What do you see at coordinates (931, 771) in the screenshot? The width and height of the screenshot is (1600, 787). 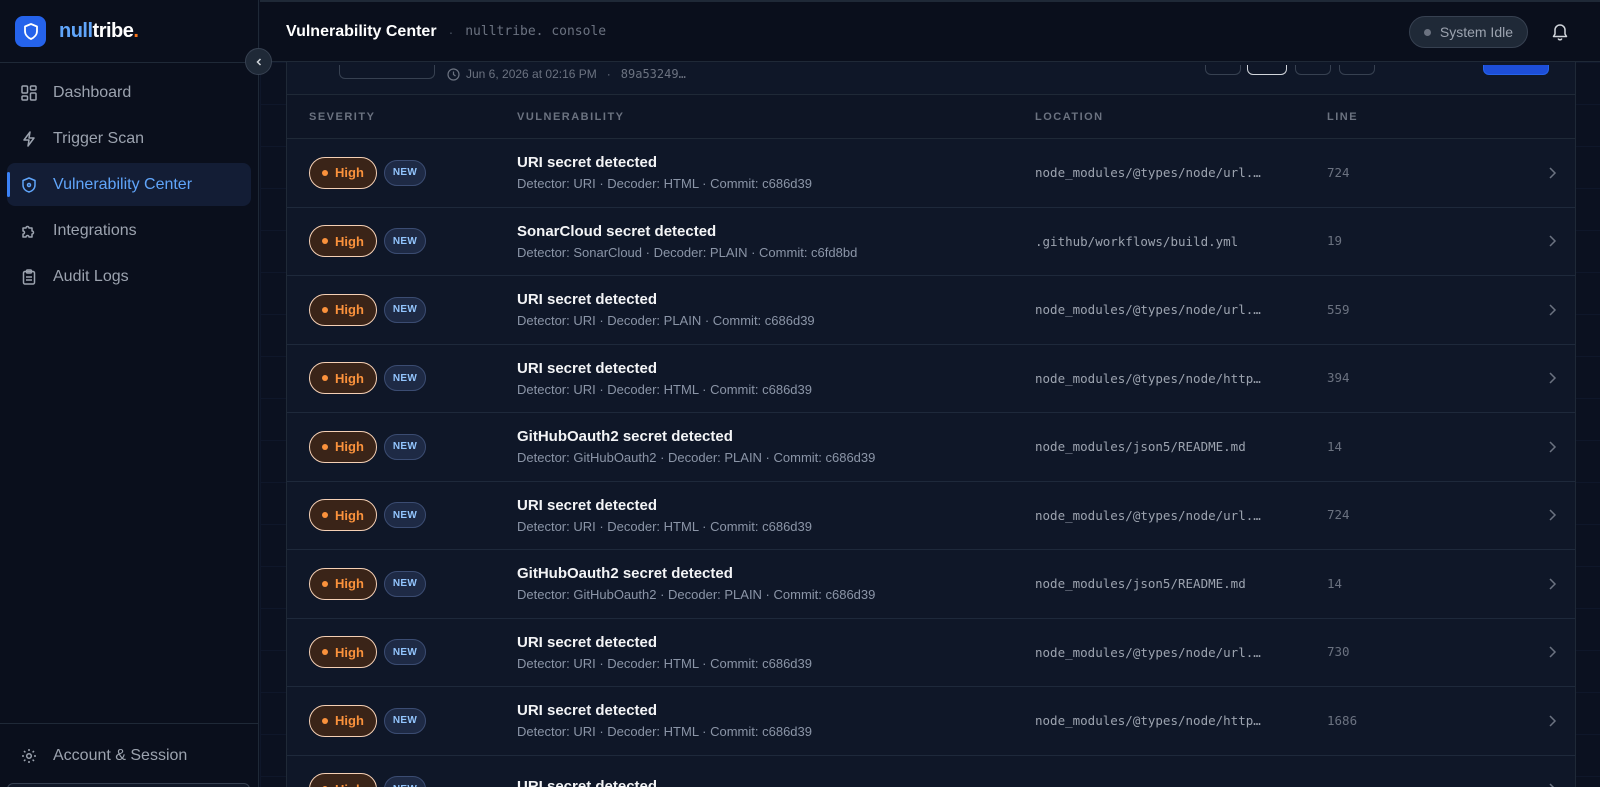 I see `table-row: High NEW URI secret detected` at bounding box center [931, 771].